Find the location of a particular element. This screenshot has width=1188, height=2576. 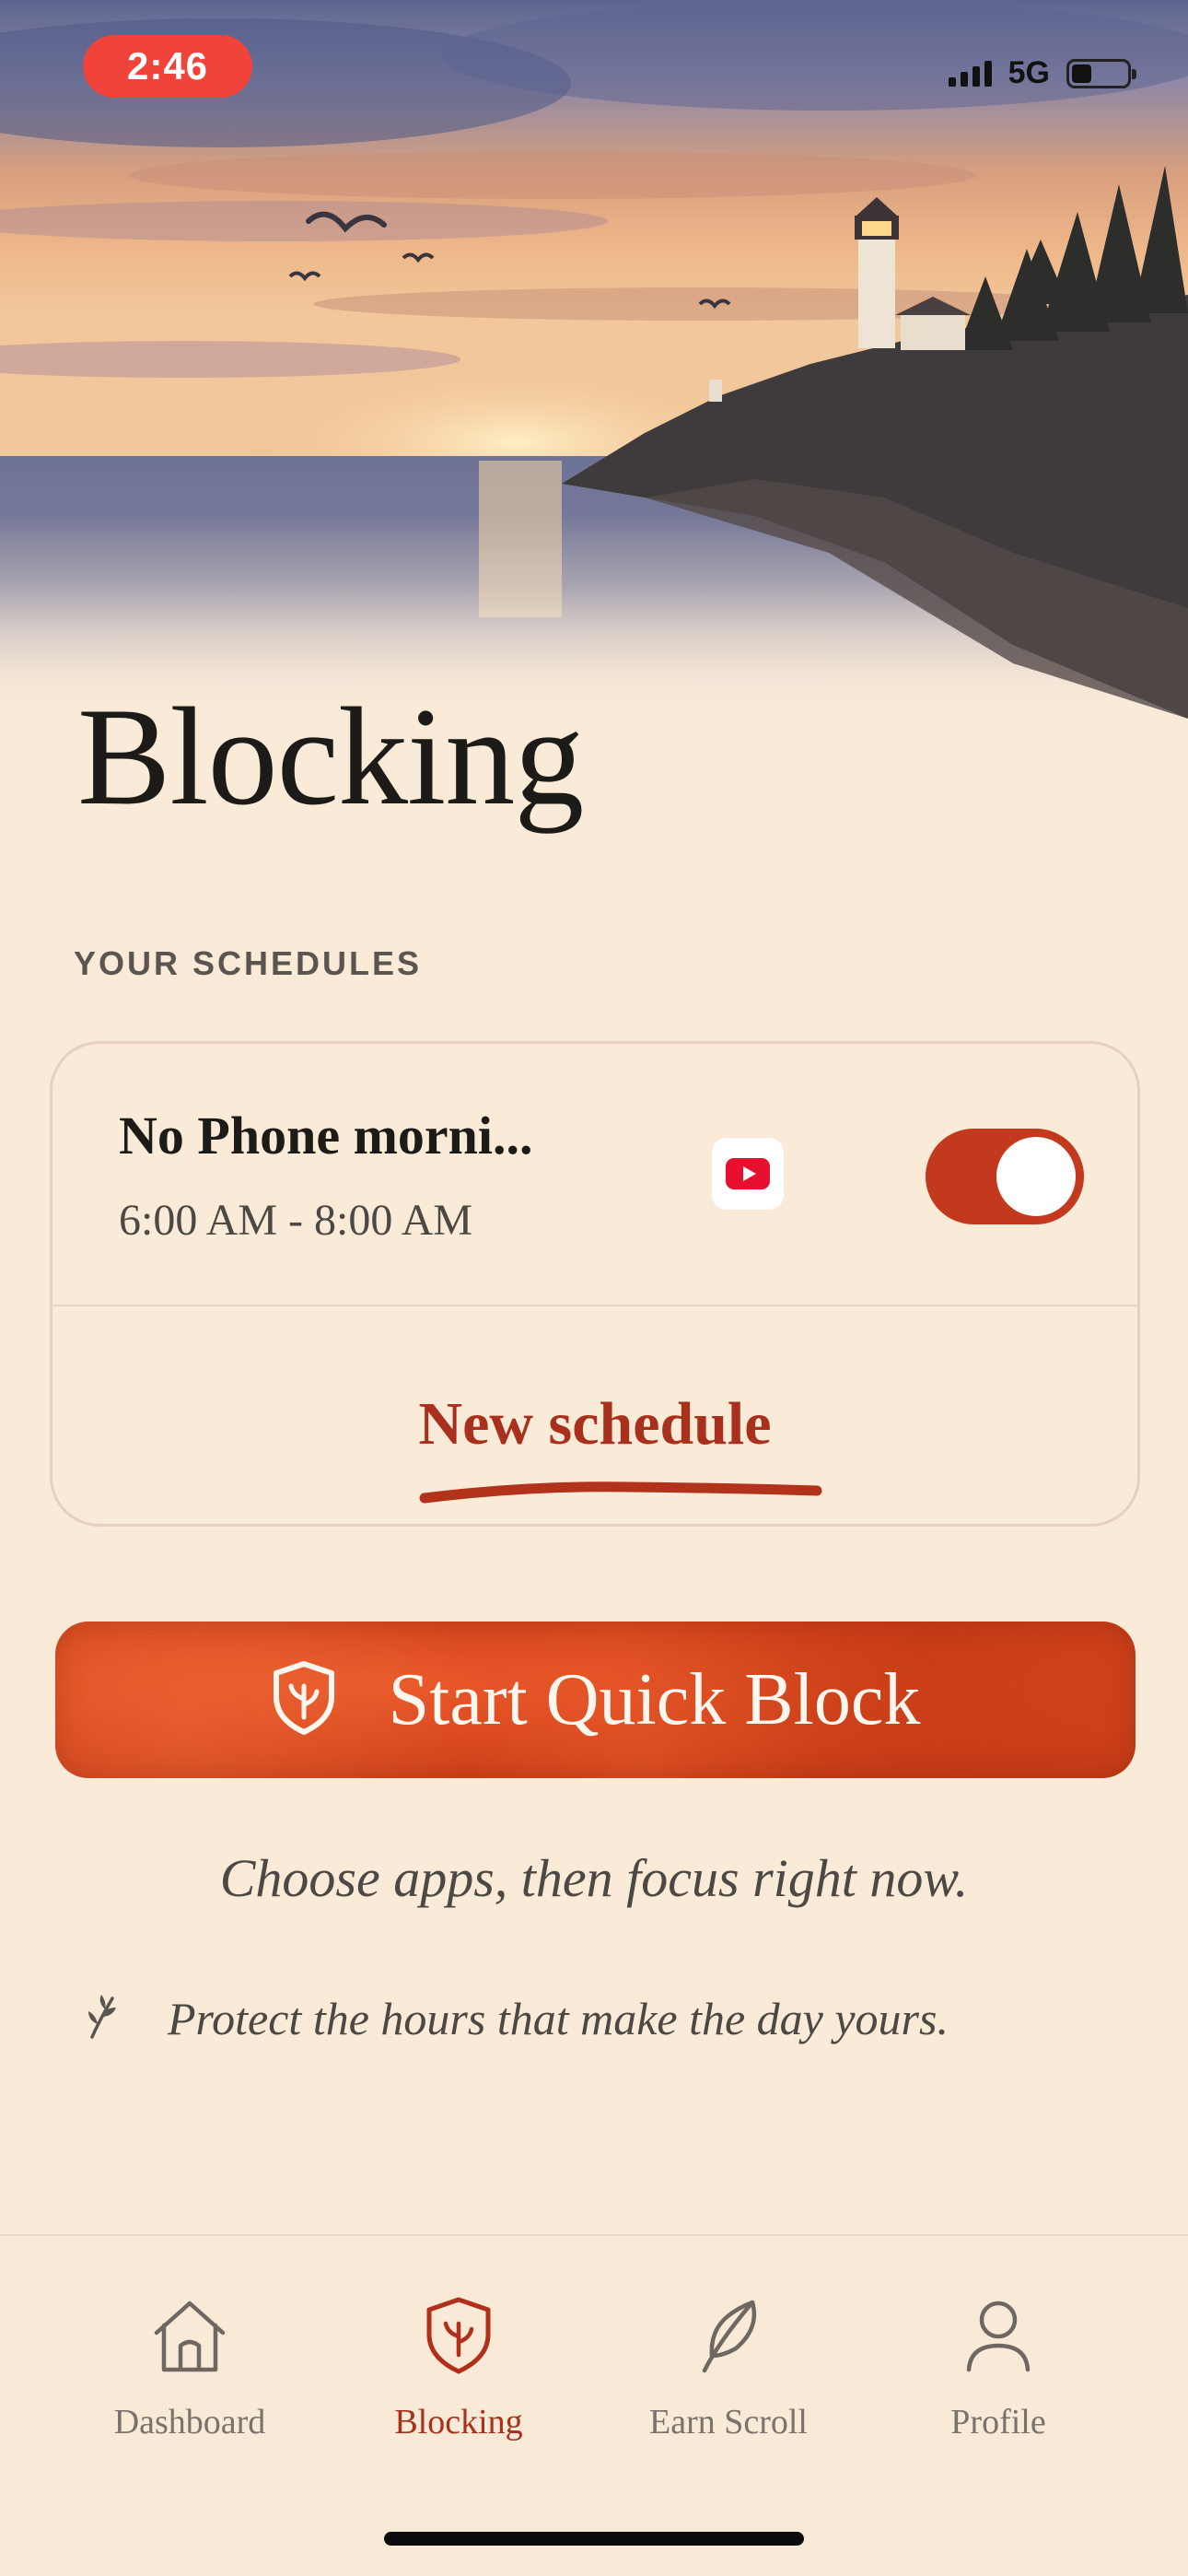

battery-icon is located at coordinates (1101, 73).